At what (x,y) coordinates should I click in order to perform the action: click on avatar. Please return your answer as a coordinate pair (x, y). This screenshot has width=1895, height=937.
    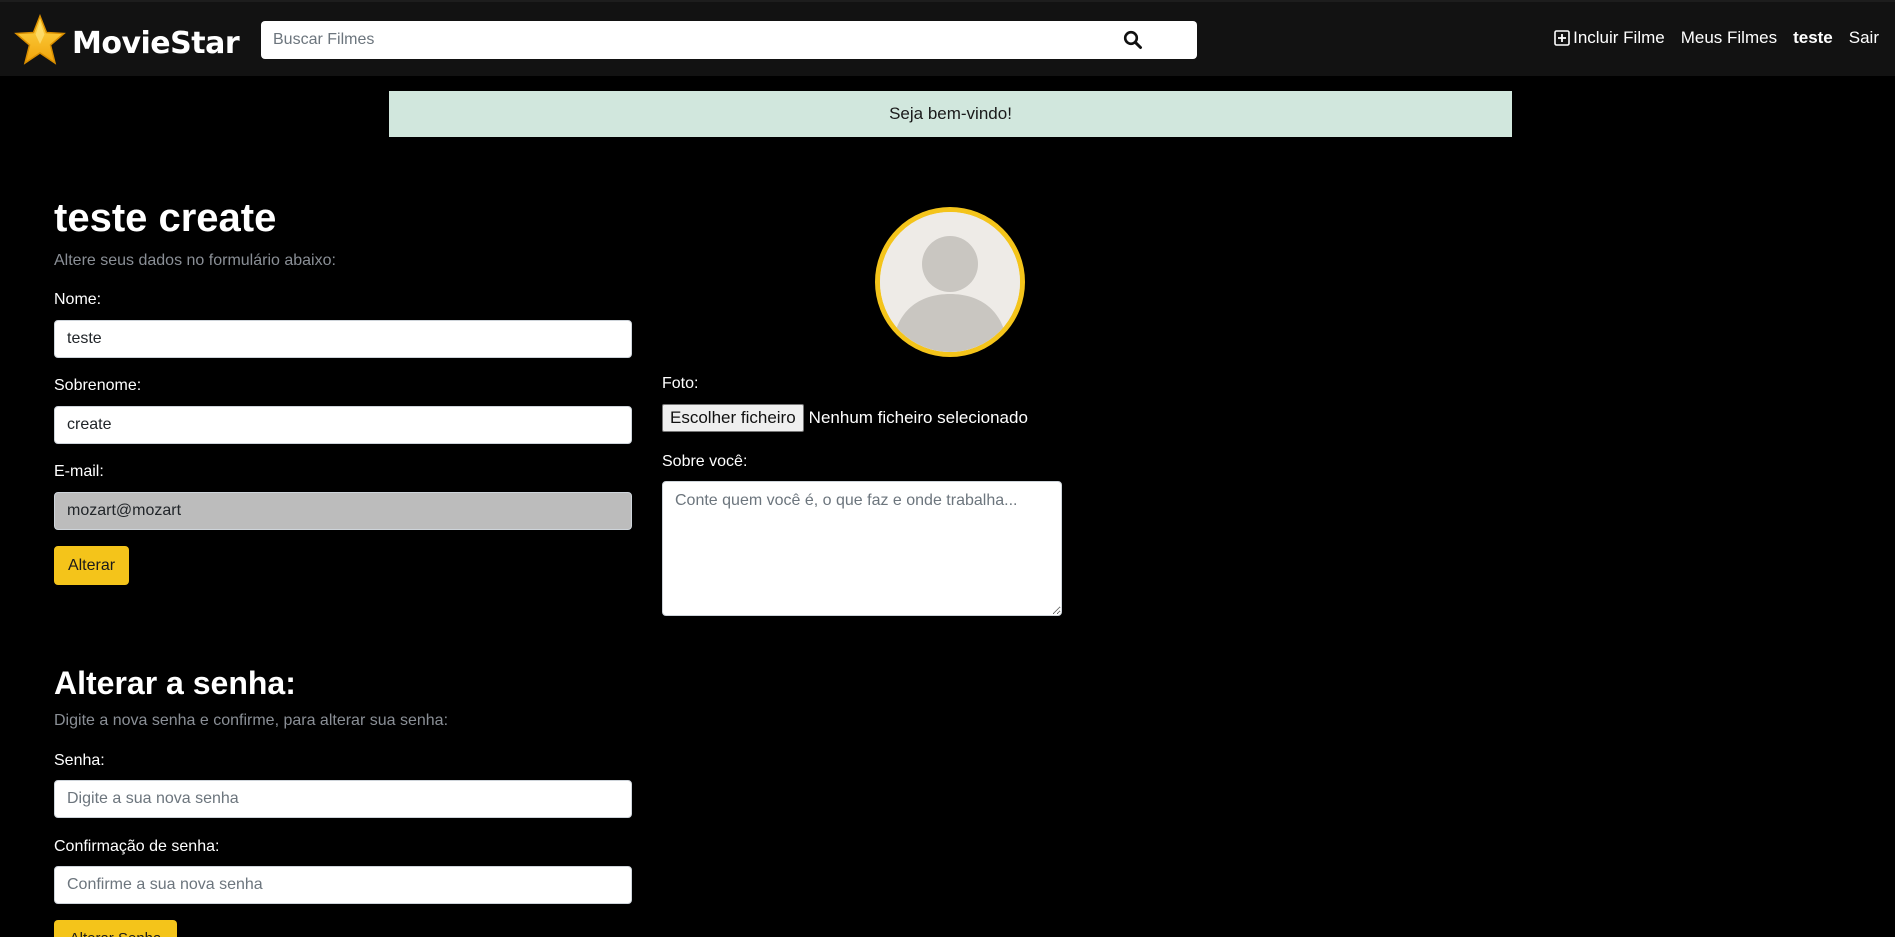
    Looking at the image, I should click on (950, 282).